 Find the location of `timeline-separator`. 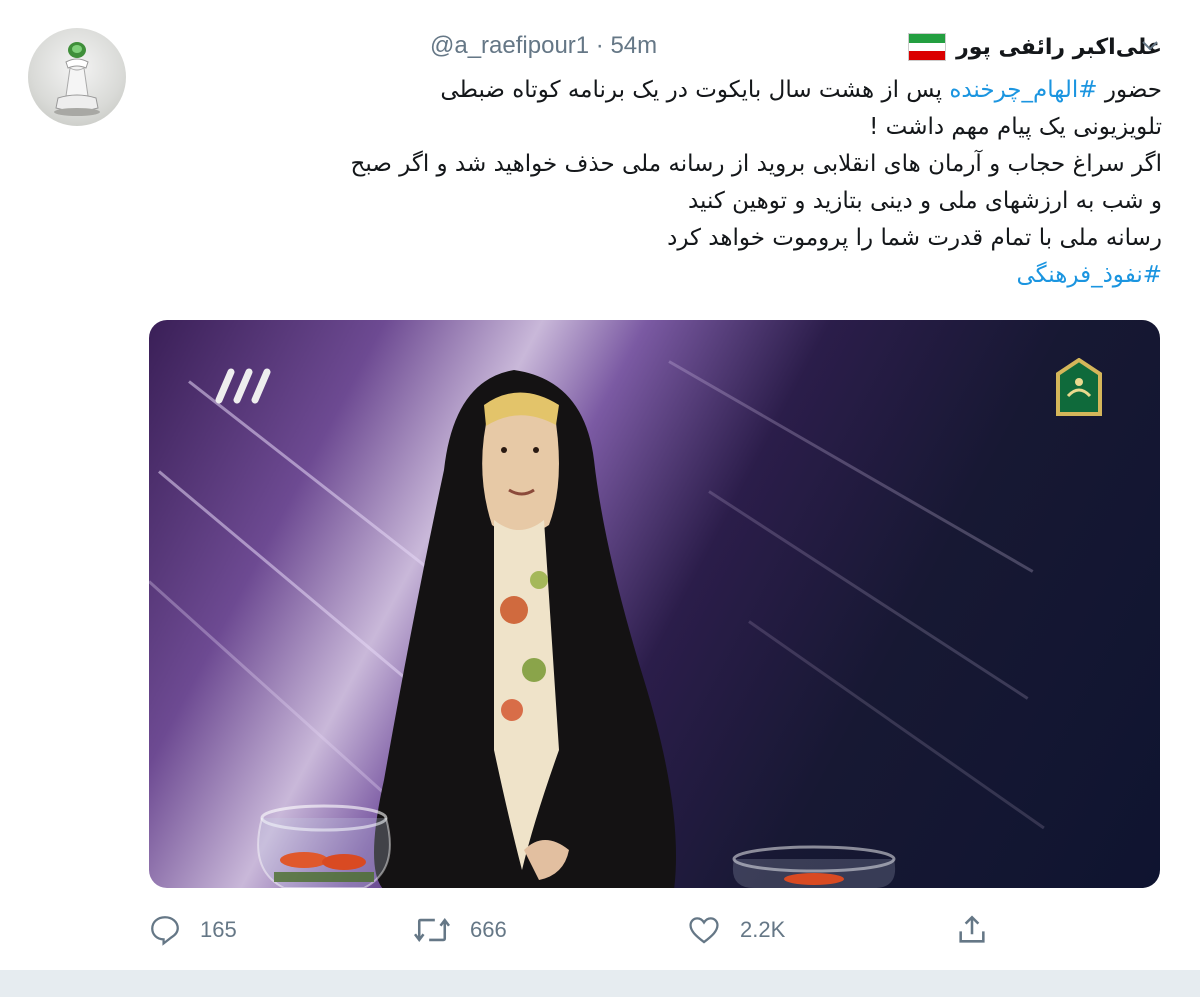

timeline-separator is located at coordinates (600, 983).